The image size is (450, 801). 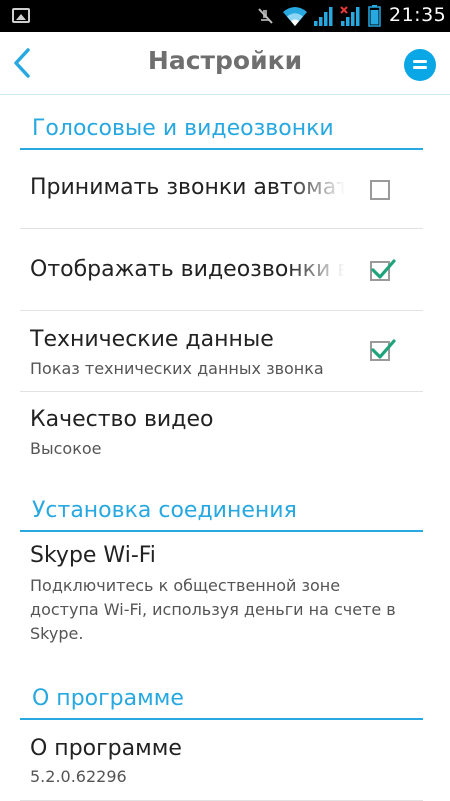 I want to click on technical-data-checkbox, so click(x=383, y=350).